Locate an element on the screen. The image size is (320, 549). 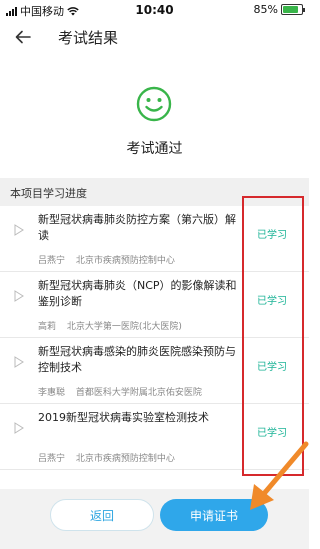
course-title: 新型冠状病毒肺炎防控方案（第六版）解读 is located at coordinates (137, 227).